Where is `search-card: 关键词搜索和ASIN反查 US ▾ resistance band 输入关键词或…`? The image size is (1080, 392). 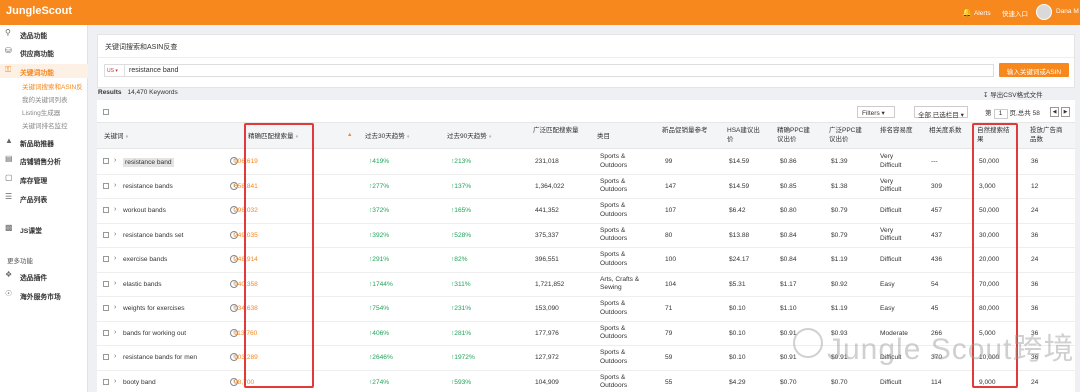 search-card: 关键词搜索和ASIN反查 US ▾ resistance band 输入关键词或… is located at coordinates (586, 61).